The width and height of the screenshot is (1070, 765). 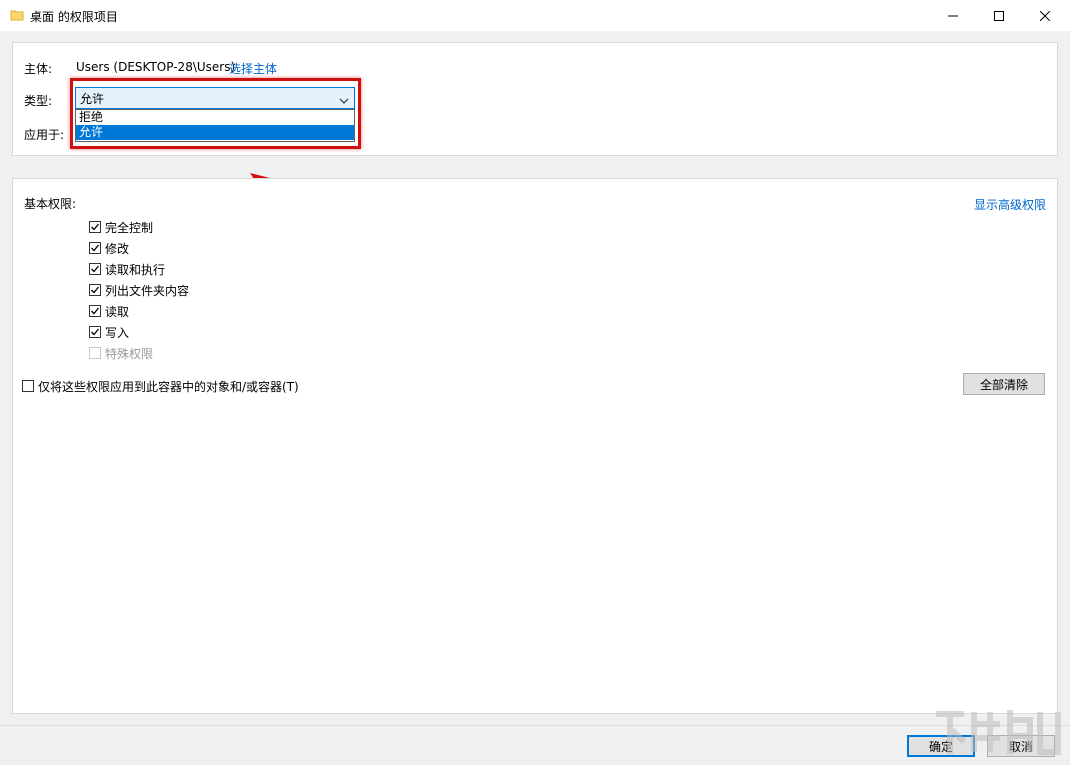 I want to click on permission-label: 读取, so click(x=117, y=311).